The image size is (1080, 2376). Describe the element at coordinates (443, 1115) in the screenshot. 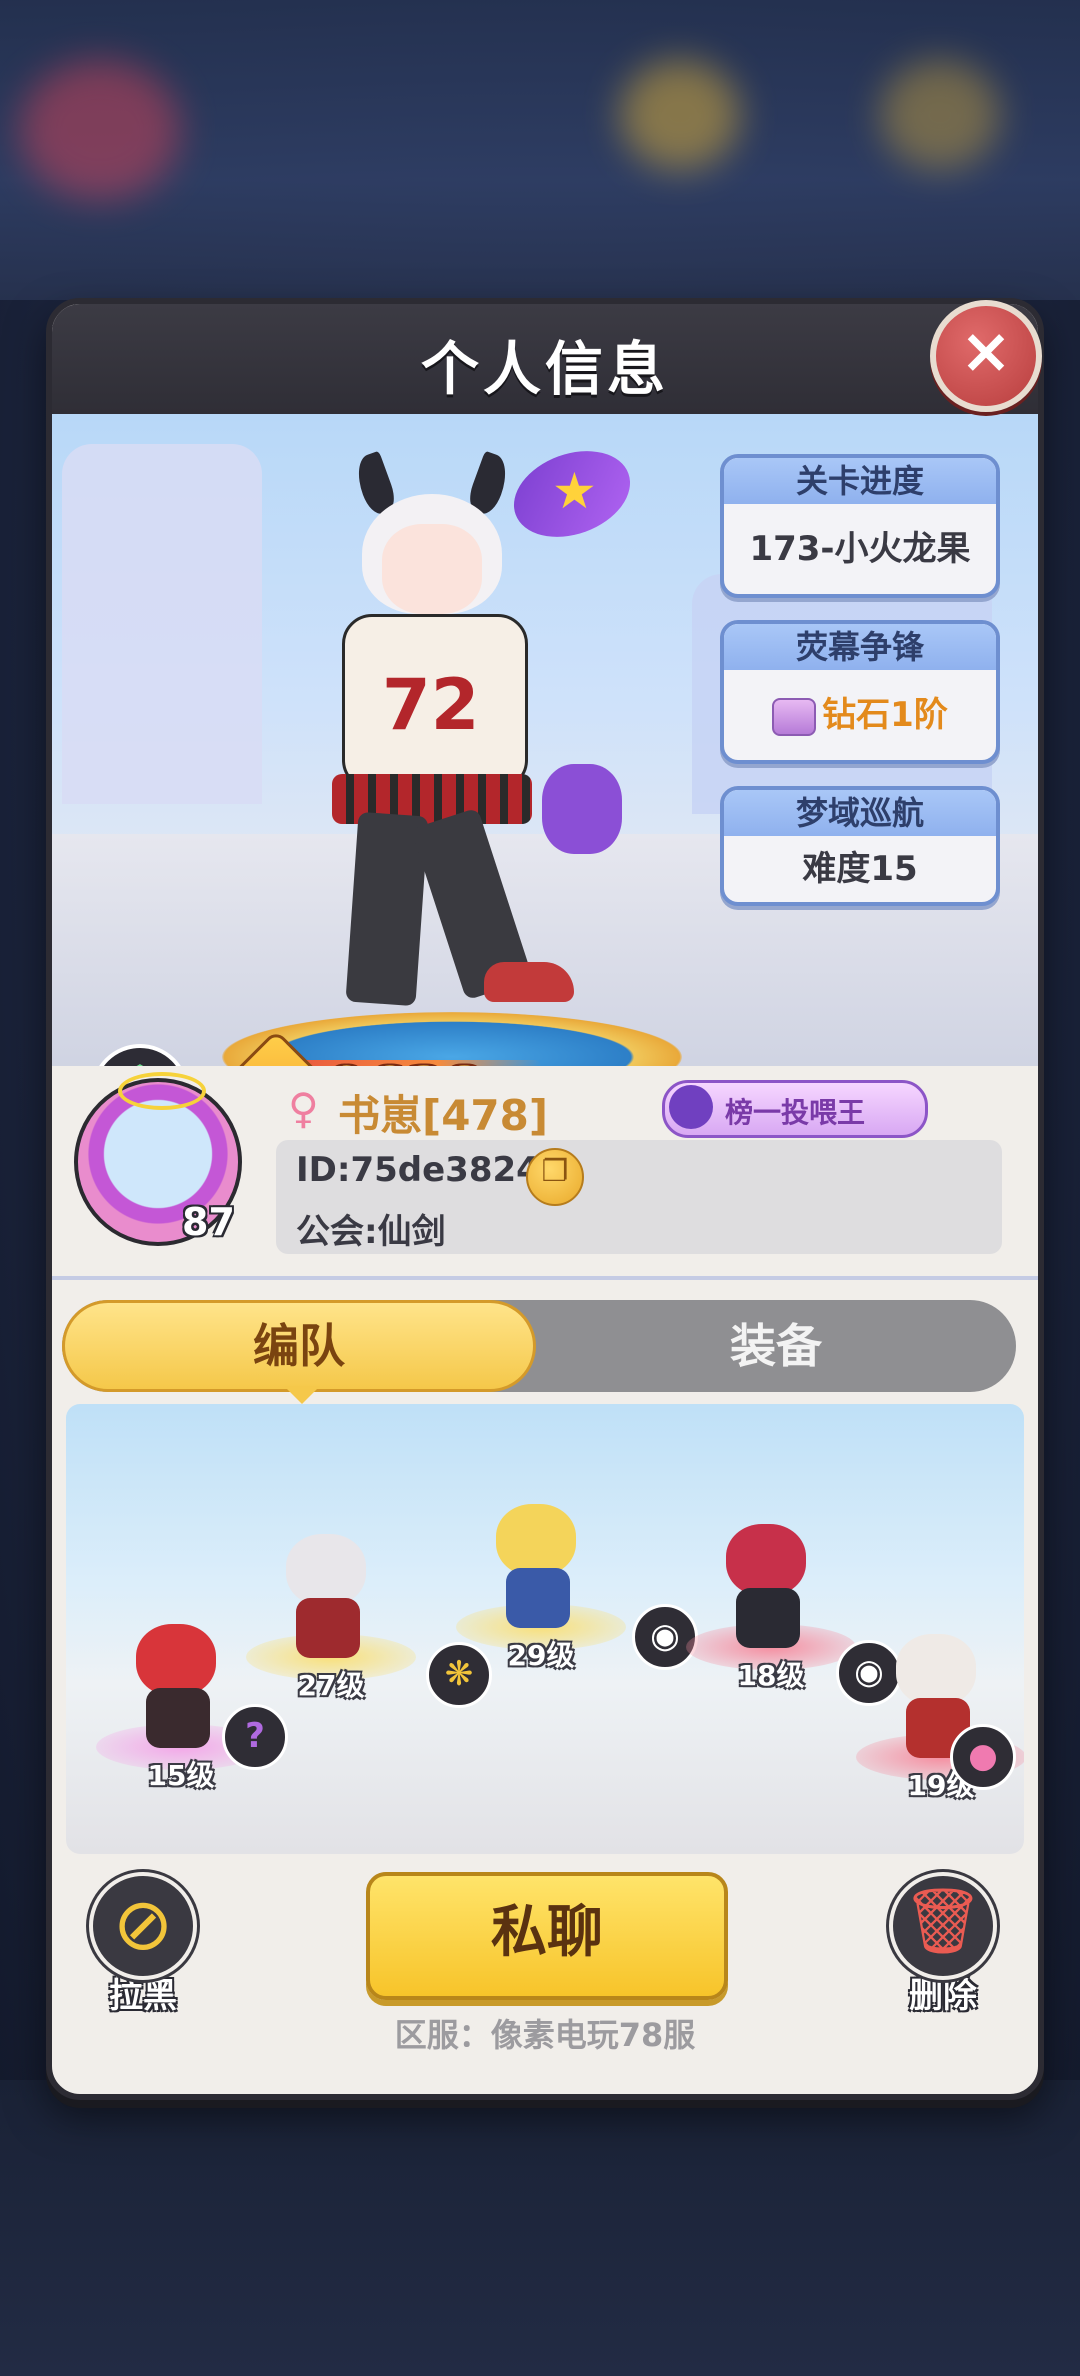

I see `player-name: 书崽[478]` at that location.